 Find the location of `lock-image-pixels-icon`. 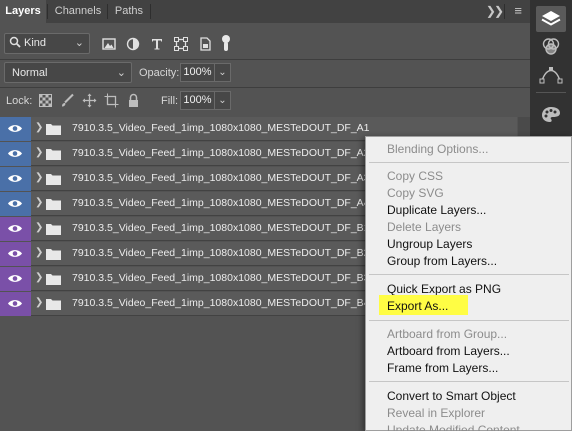

lock-image-pixels-icon is located at coordinates (67, 100).